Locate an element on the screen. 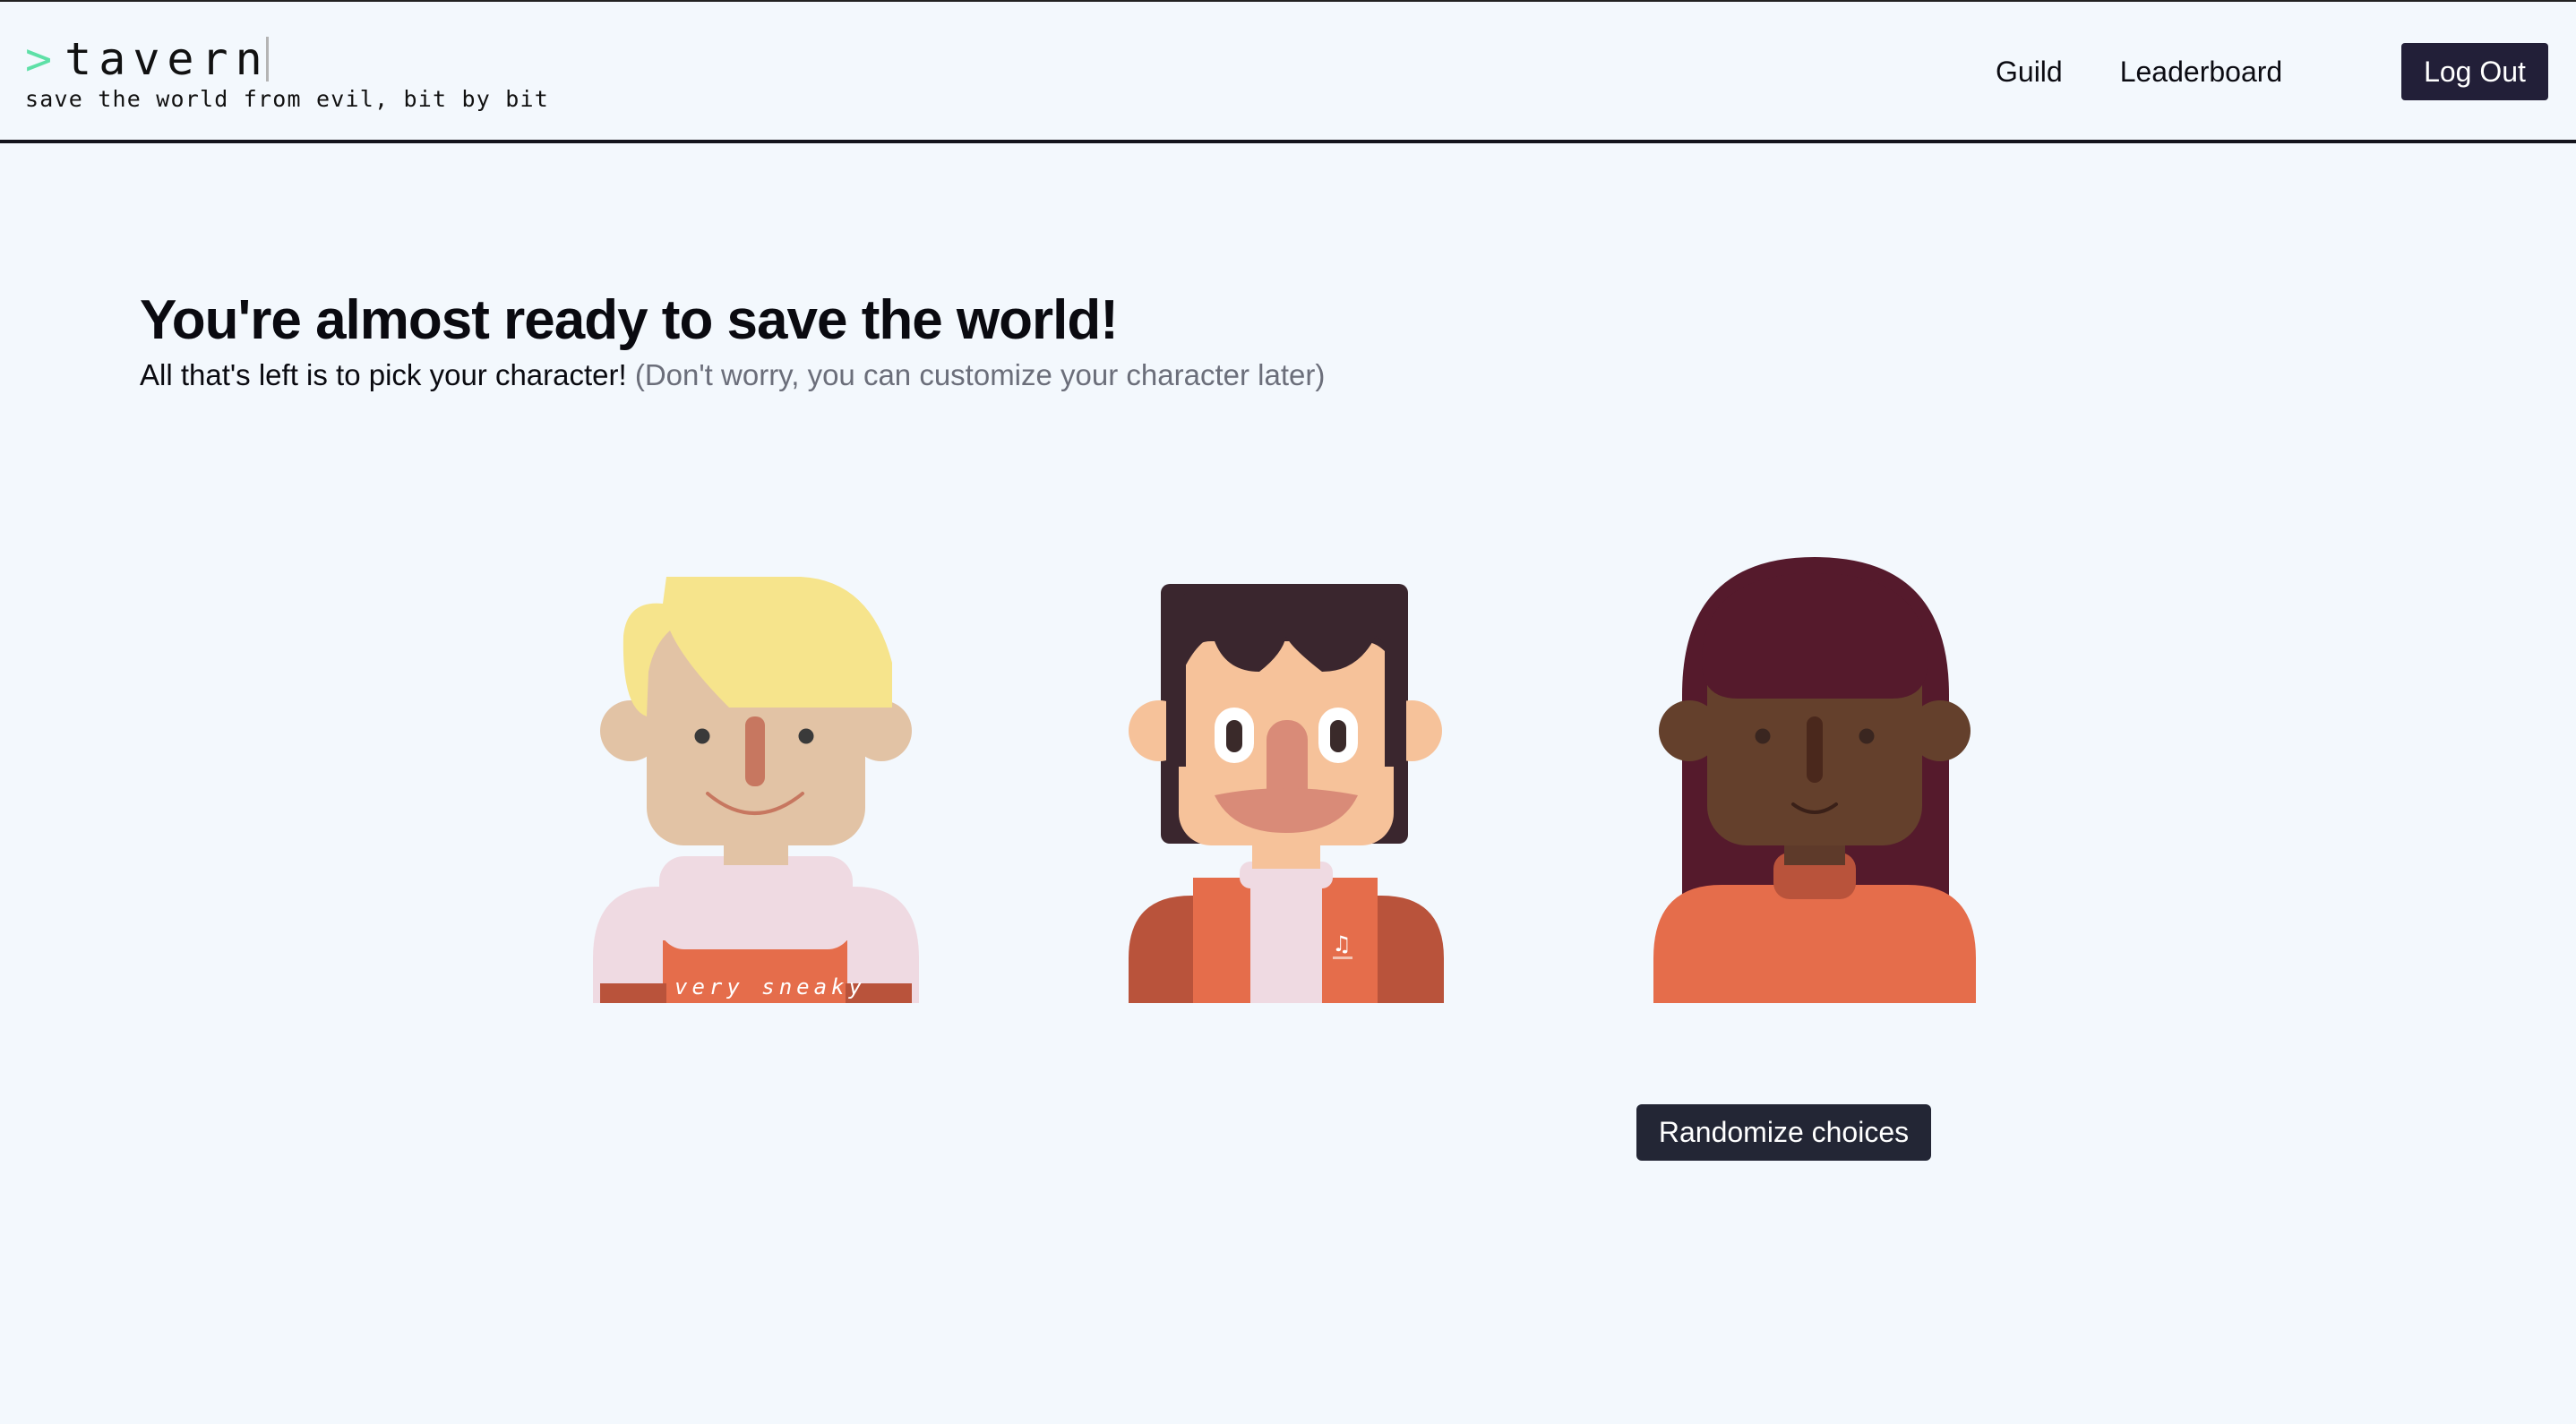 The height and width of the screenshot is (1424, 2576). nav-link-leaderboard: Leaderboard is located at coordinates (2201, 72).